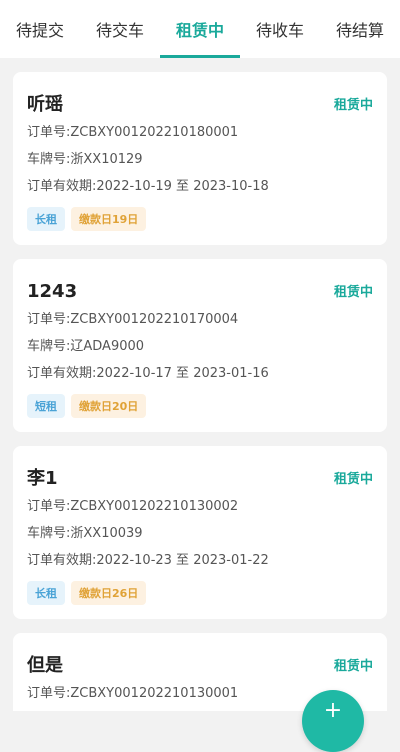 Image resolution: width=400 pixels, height=752 pixels. Describe the element at coordinates (120, 29) in the screenshot. I see `tab-pending-delivery: 待交车` at that location.